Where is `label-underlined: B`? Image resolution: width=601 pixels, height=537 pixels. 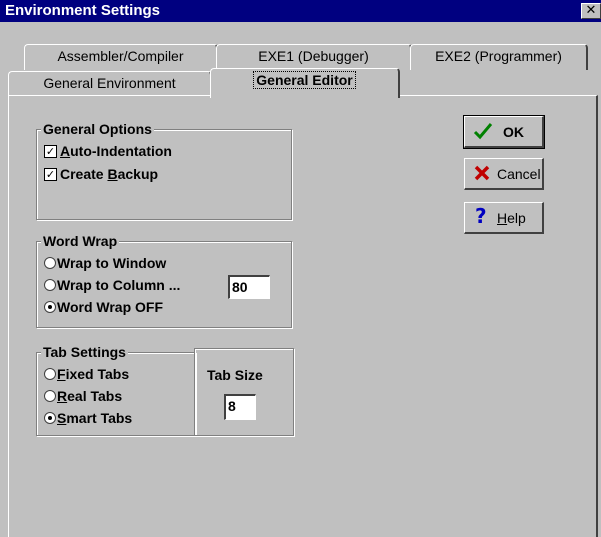 label-underlined: B is located at coordinates (112, 174).